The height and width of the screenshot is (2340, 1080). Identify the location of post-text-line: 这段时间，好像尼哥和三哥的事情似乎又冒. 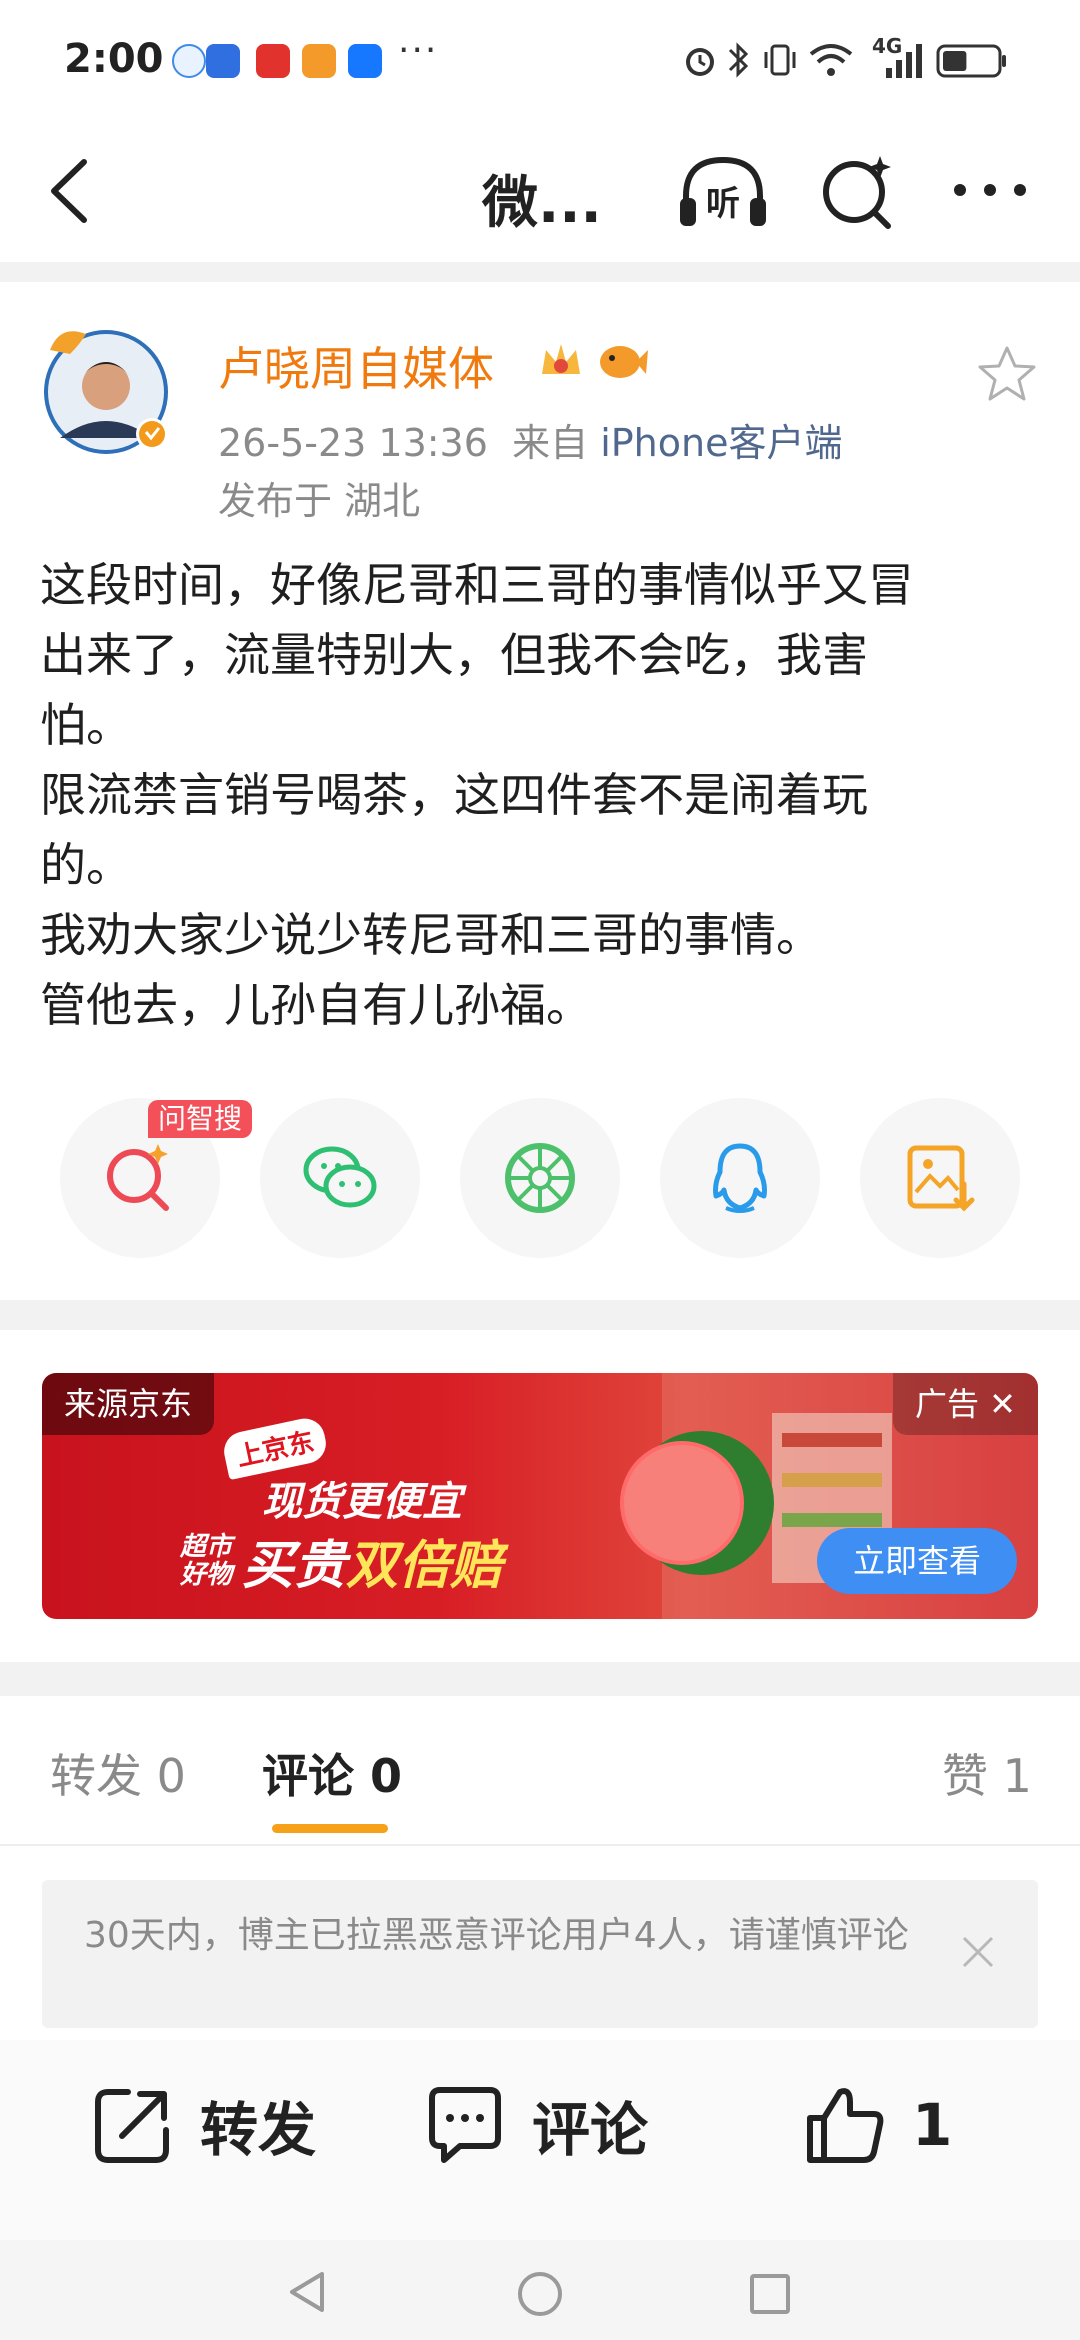
(477, 585).